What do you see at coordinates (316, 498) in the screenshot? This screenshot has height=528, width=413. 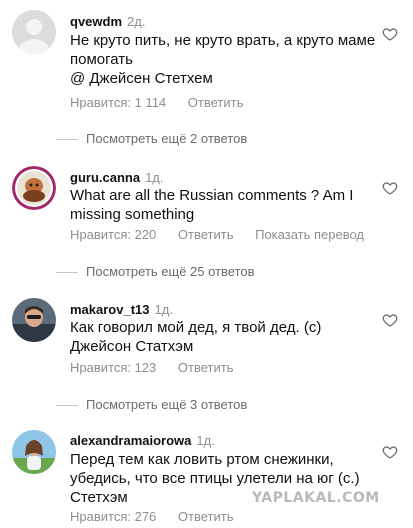 I see `watermark: YAPLAKAL.COM` at bounding box center [316, 498].